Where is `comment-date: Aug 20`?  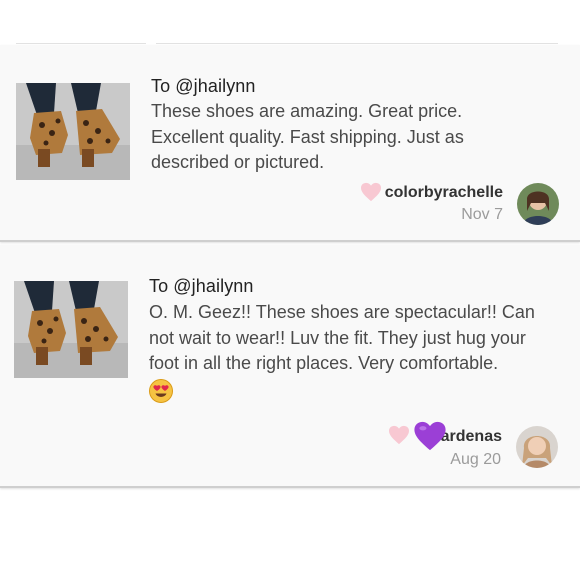 comment-date: Aug 20 is located at coordinates (475, 459).